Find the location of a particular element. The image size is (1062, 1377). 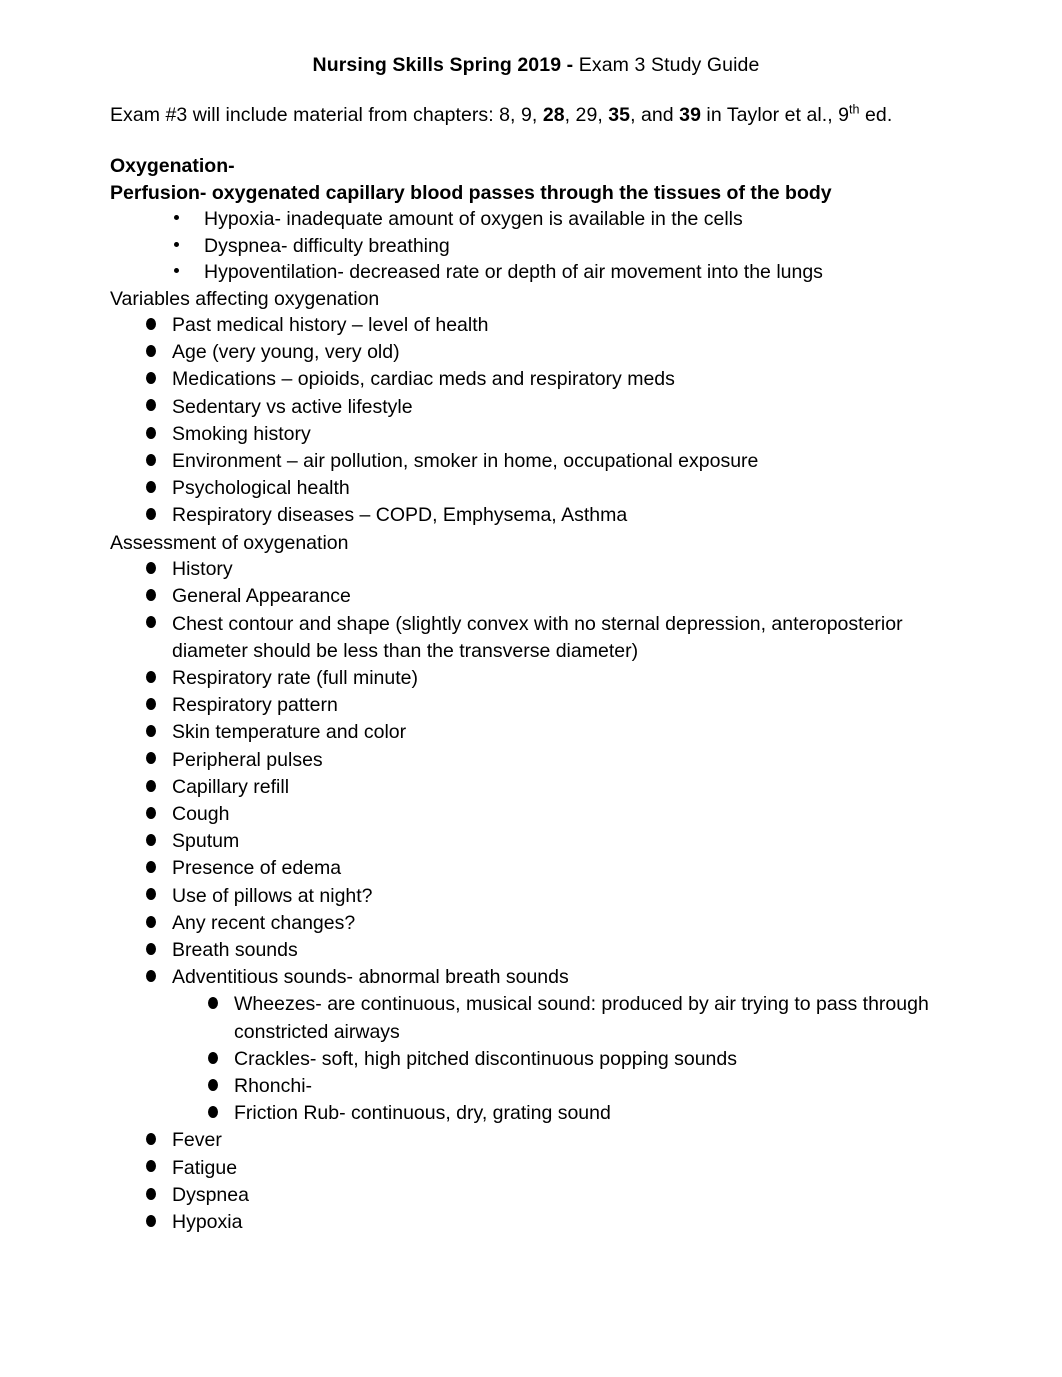

list-item: Presence of edema is located at coordinates (536, 868).